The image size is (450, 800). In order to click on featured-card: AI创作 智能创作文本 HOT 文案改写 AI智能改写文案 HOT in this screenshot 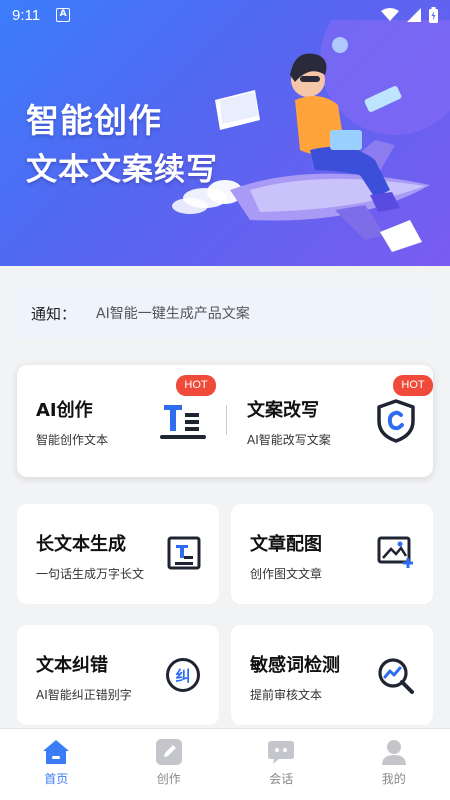, I will do `click(225, 421)`.